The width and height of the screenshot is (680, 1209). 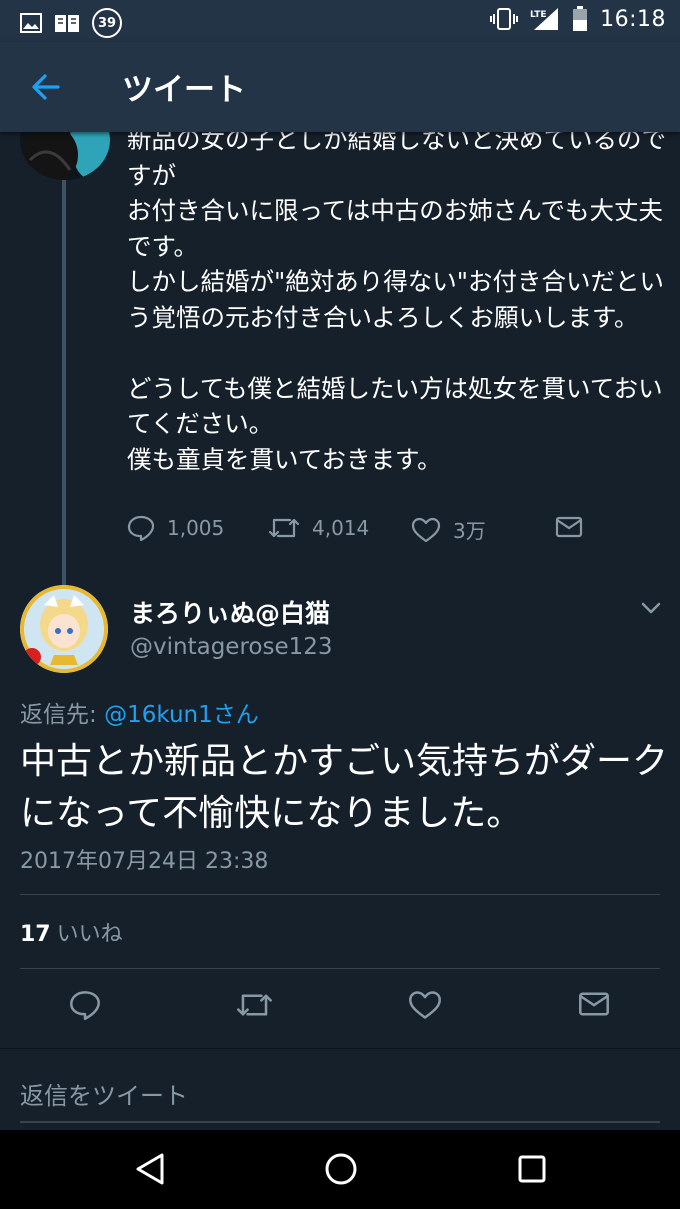 I want to click on book-icon, so click(x=67, y=23).